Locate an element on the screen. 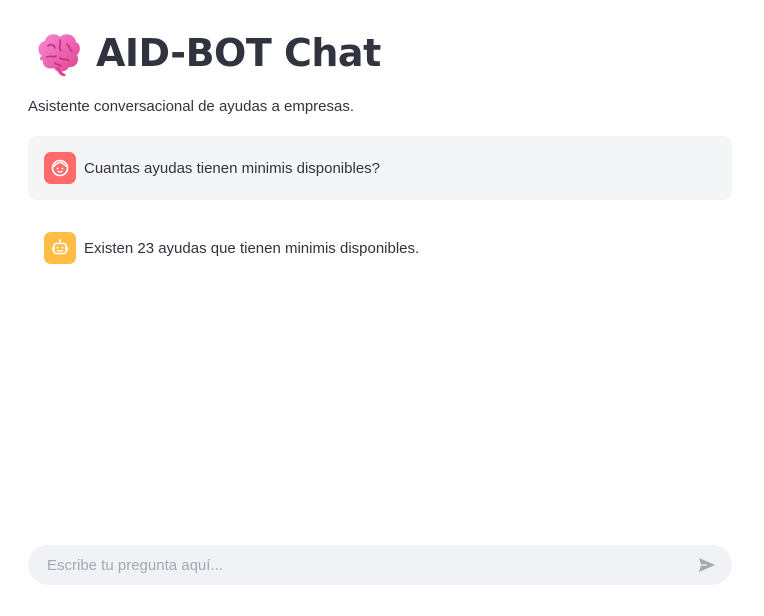  robot-icon is located at coordinates (60, 247).